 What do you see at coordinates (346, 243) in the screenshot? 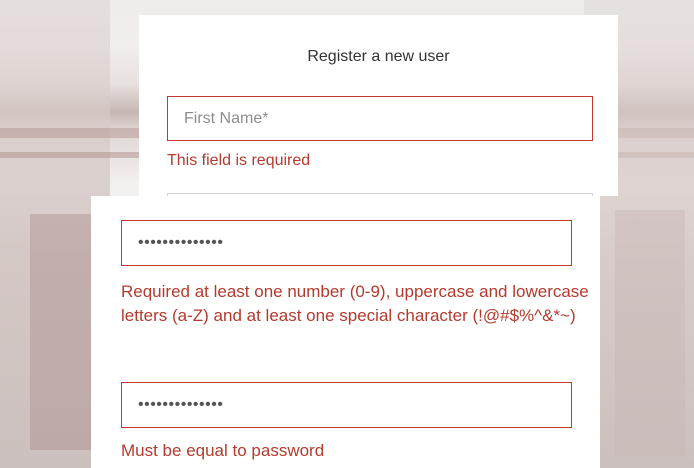
I see `password-field: ••••••••••••••` at bounding box center [346, 243].